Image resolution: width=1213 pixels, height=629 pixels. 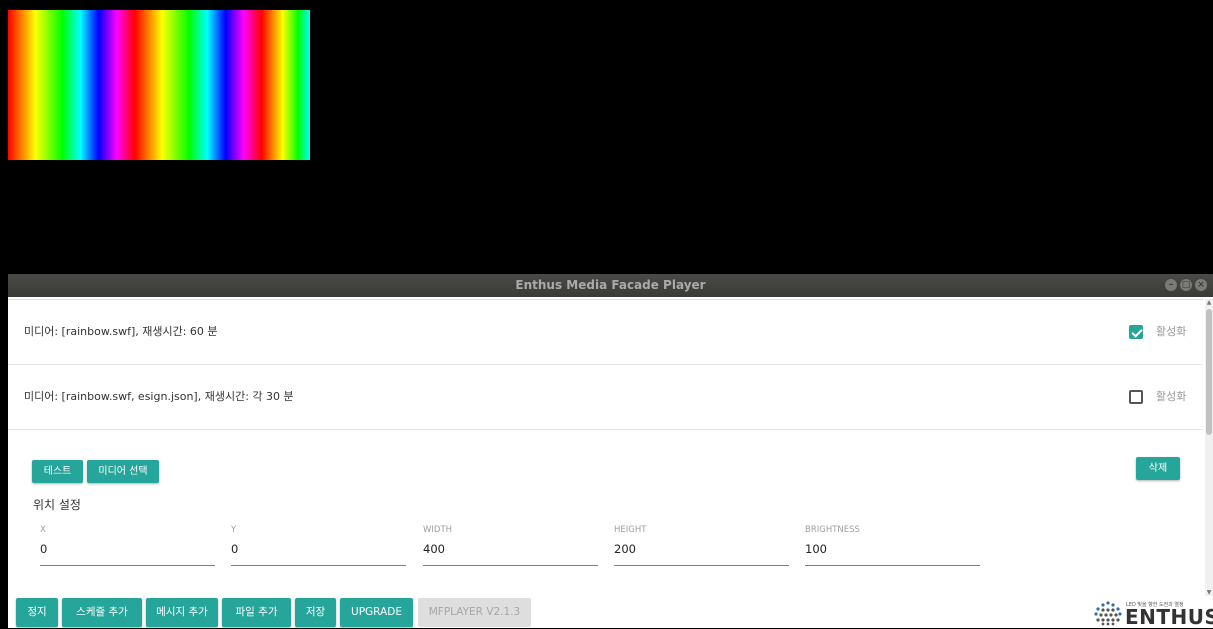 I want to click on close-icon: ×, so click(x=1201, y=285).